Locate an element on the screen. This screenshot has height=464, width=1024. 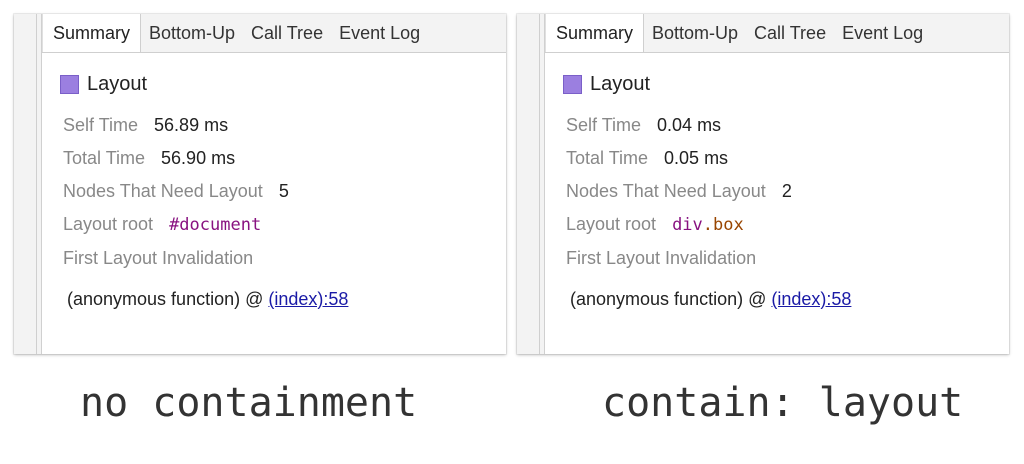
layout-root-node: div.box is located at coordinates (708, 225).